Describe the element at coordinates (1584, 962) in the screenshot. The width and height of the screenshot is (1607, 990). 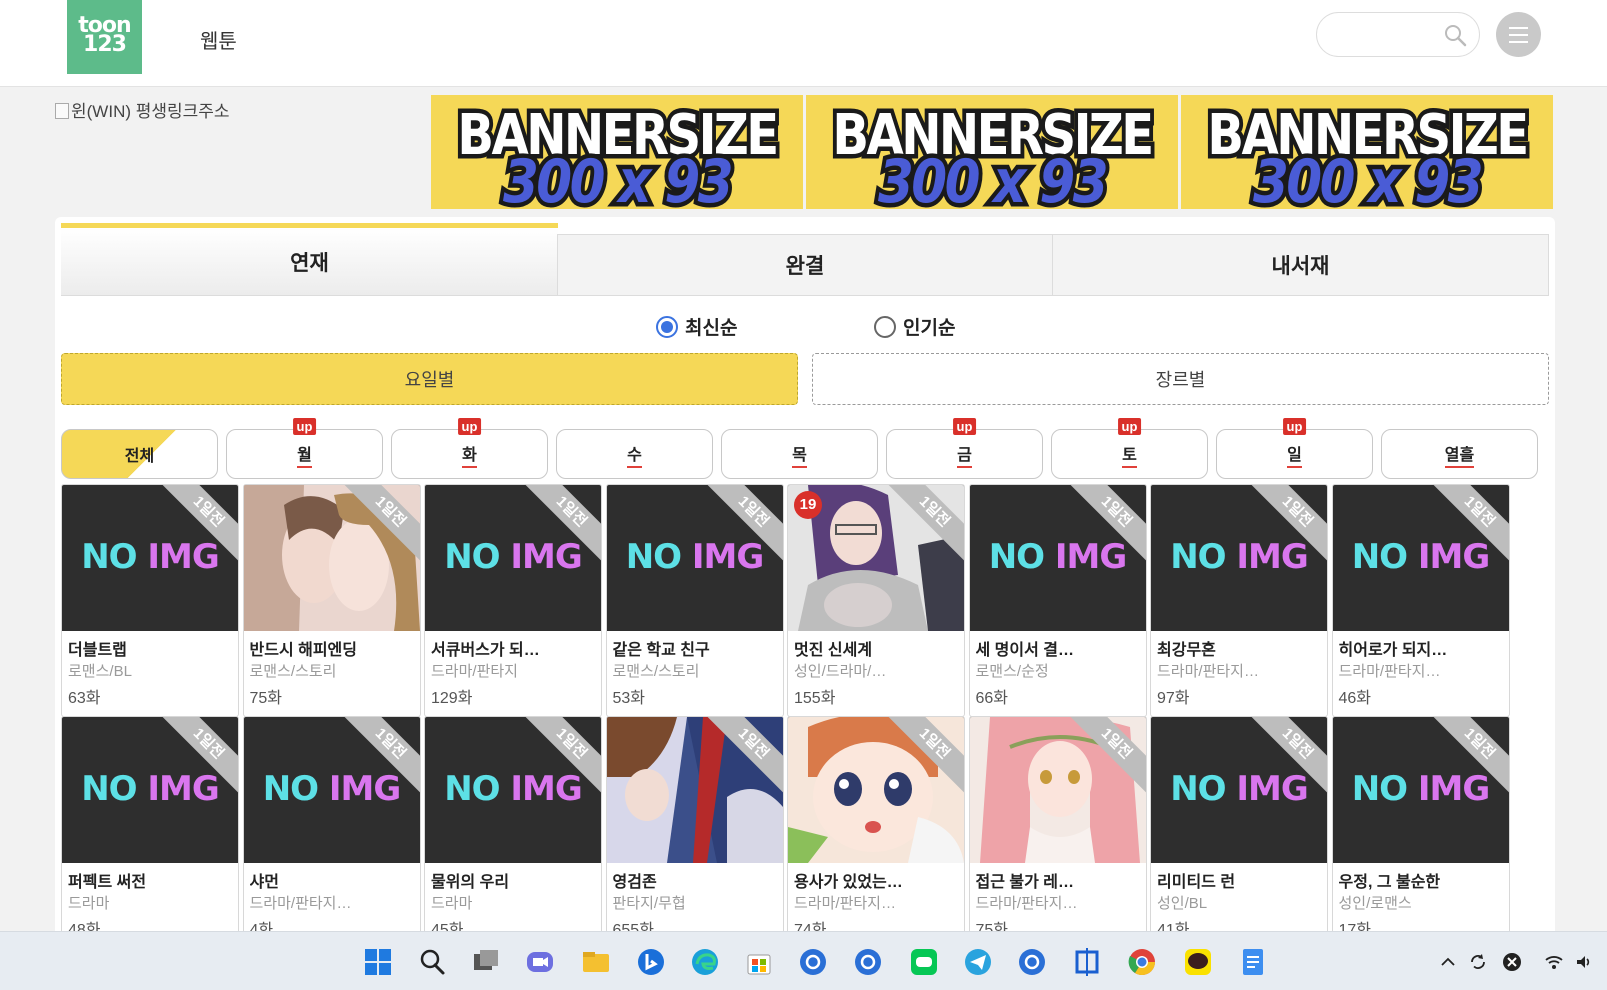
I see `volume-icon` at that location.